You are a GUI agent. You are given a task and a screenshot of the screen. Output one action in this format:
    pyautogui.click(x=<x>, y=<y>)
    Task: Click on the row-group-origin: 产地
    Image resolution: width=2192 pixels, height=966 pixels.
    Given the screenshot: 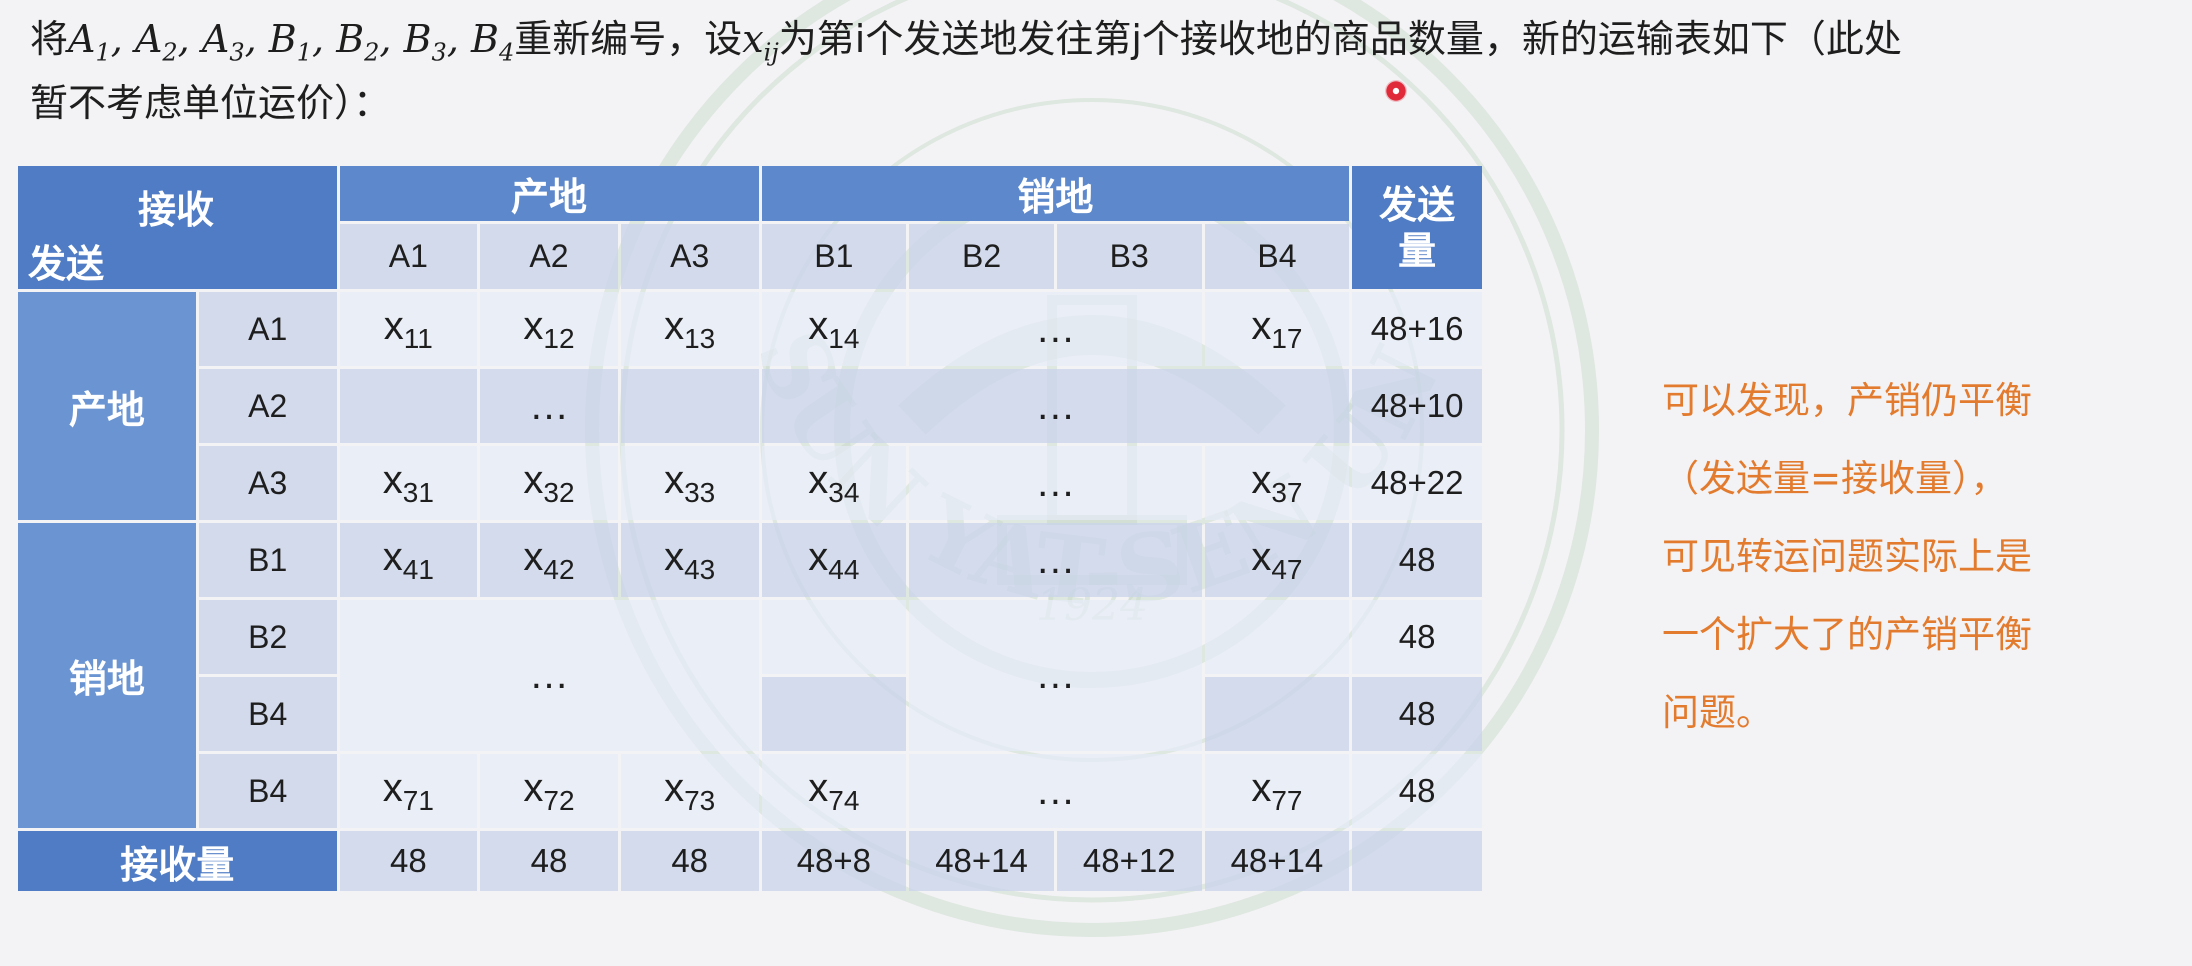 What is the action you would take?
    pyautogui.click(x=107, y=406)
    